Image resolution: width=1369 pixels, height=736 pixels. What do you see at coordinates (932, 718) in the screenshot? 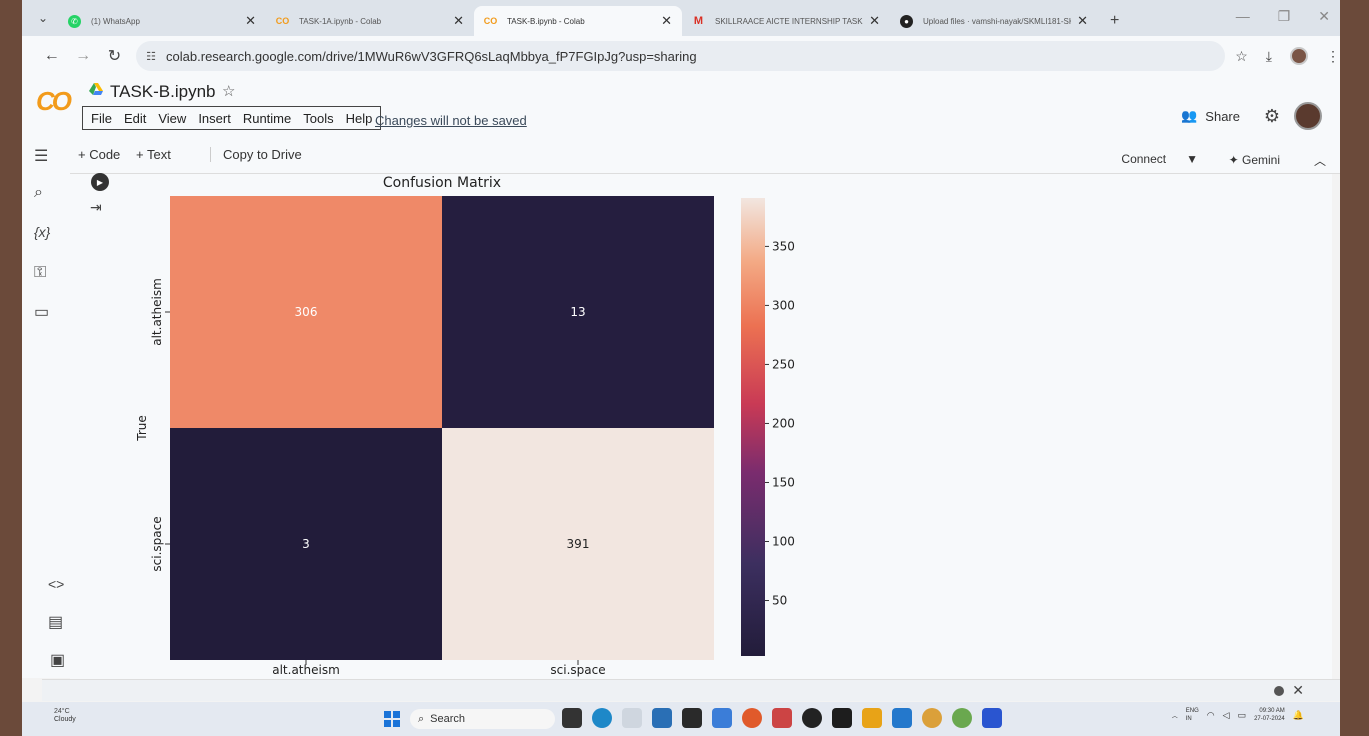
I see `chrome-icon` at bounding box center [932, 718].